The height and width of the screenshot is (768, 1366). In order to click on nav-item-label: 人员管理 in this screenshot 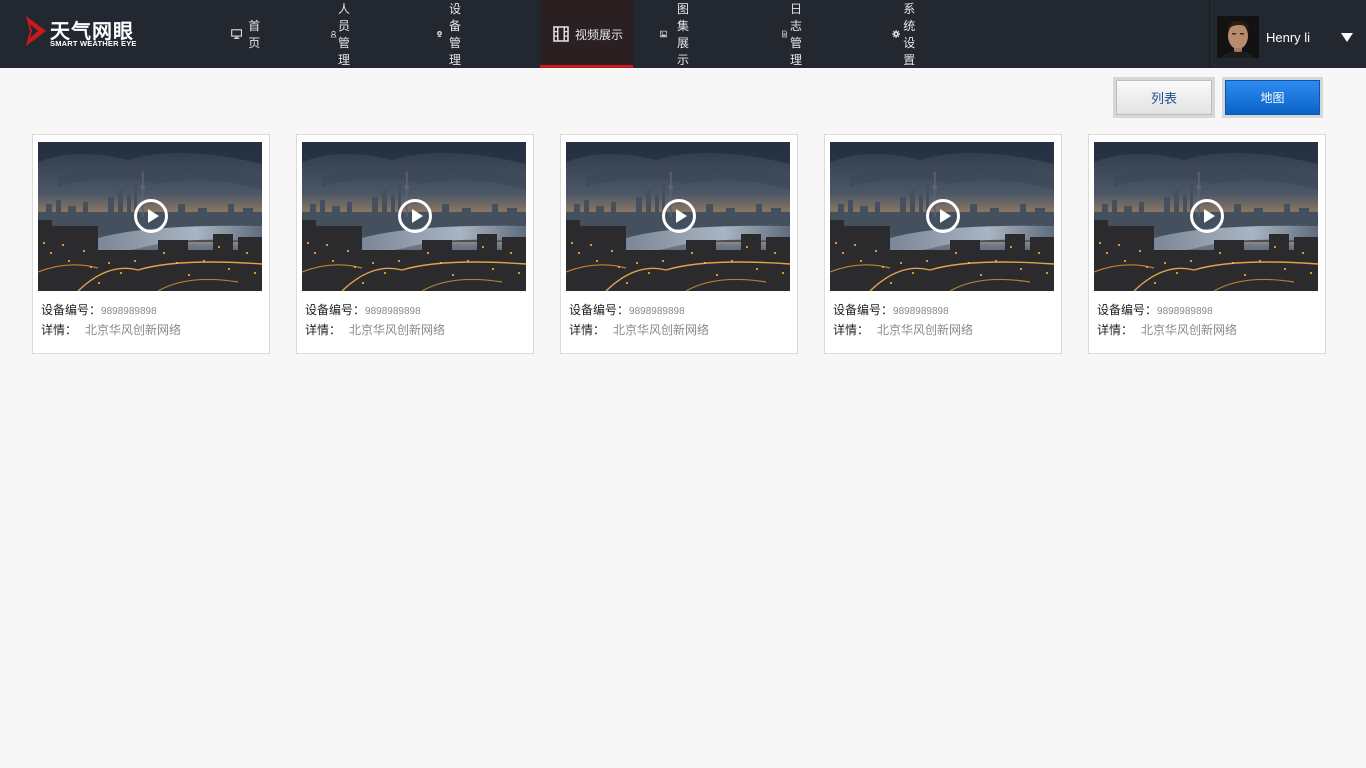, I will do `click(344, 34)`.